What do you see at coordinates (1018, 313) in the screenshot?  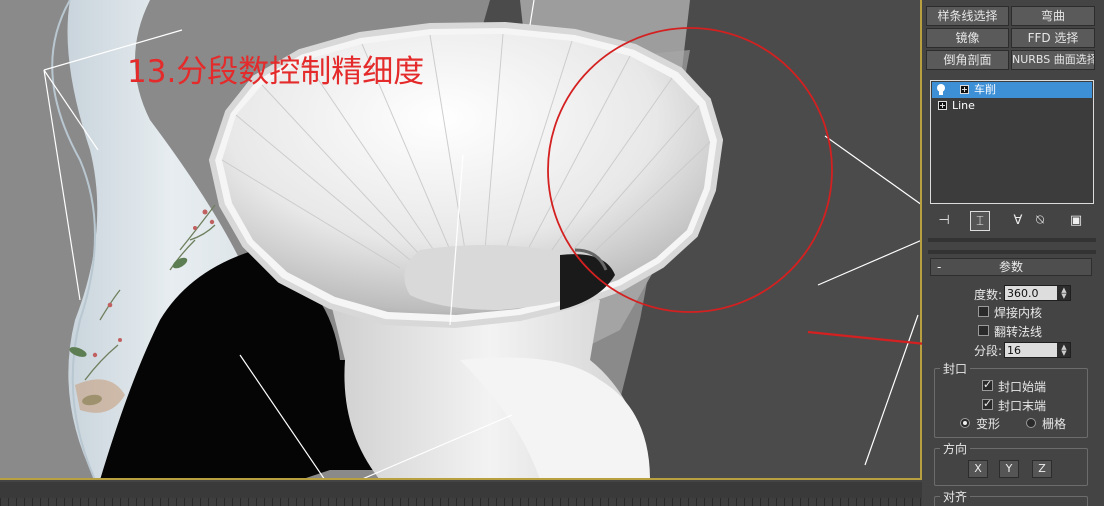 I see `weld-core-label: 焊接内核` at bounding box center [1018, 313].